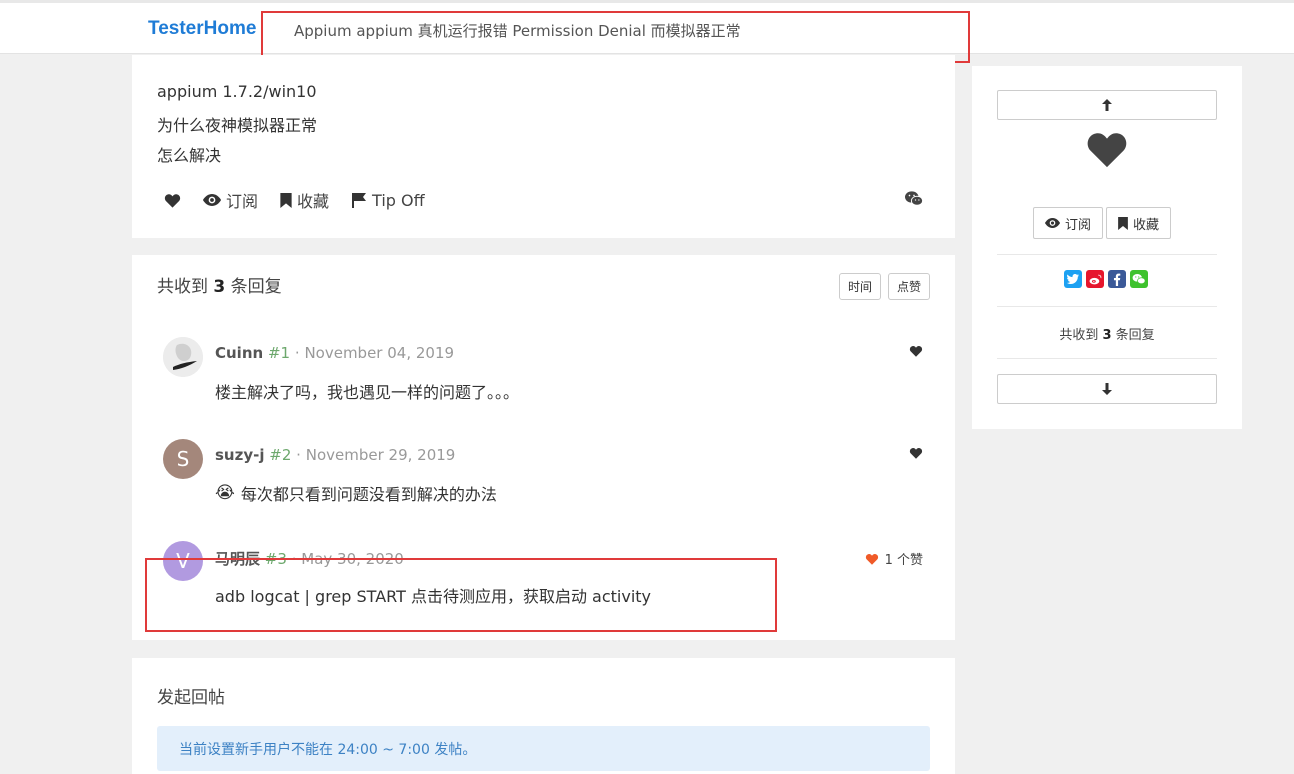 The width and height of the screenshot is (1294, 774). What do you see at coordinates (1106, 279) in the screenshot?
I see `share-icons` at bounding box center [1106, 279].